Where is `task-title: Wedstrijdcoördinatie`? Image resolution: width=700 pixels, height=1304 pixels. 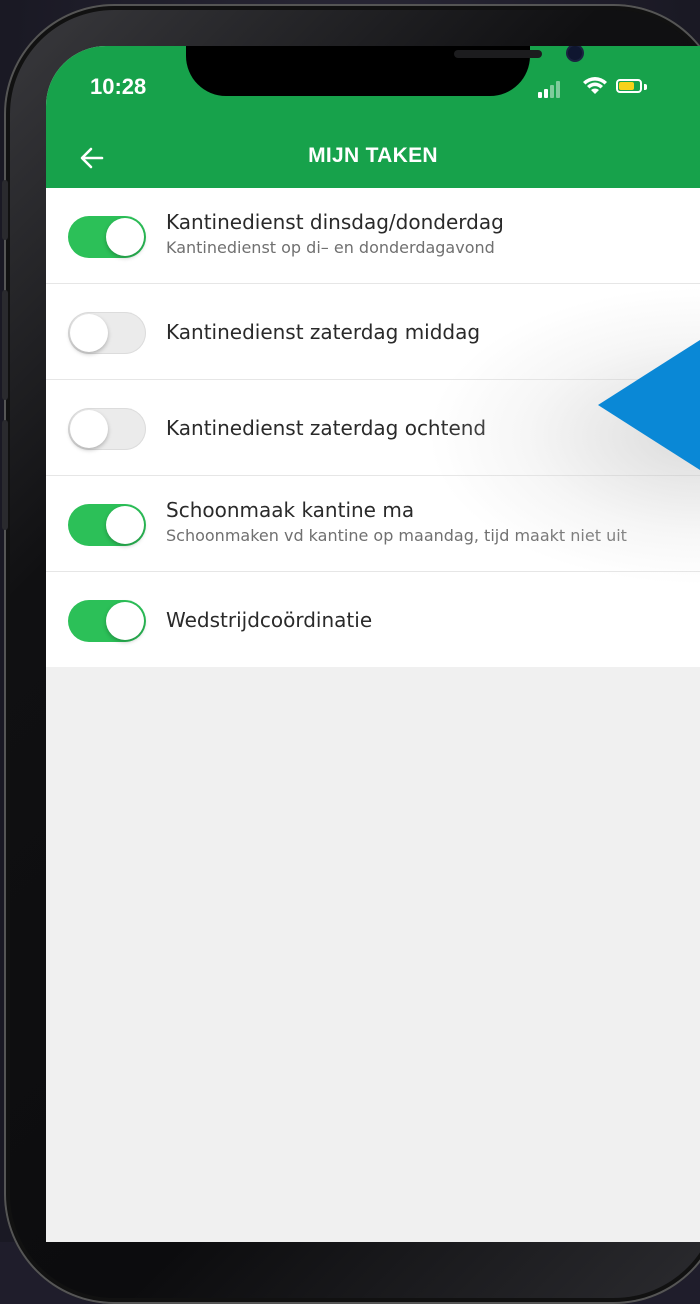
task-title: Wedstrijdcoördinatie is located at coordinates (269, 620).